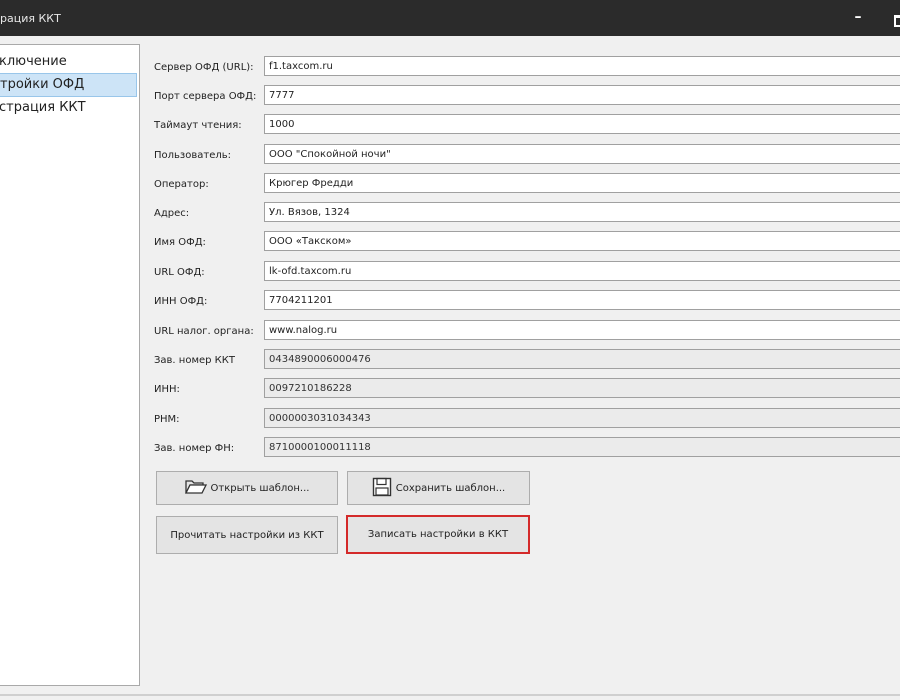  I want to click on read-timeout-input: 1000, so click(582, 124).